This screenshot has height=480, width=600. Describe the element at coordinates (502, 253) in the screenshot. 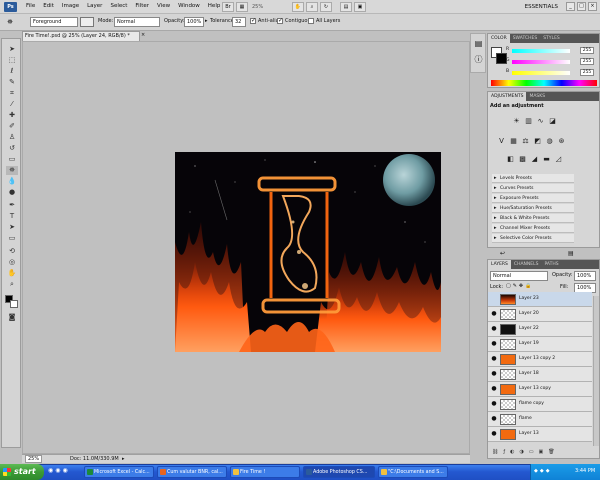

I see `return-to-list-icon: ↩` at that location.